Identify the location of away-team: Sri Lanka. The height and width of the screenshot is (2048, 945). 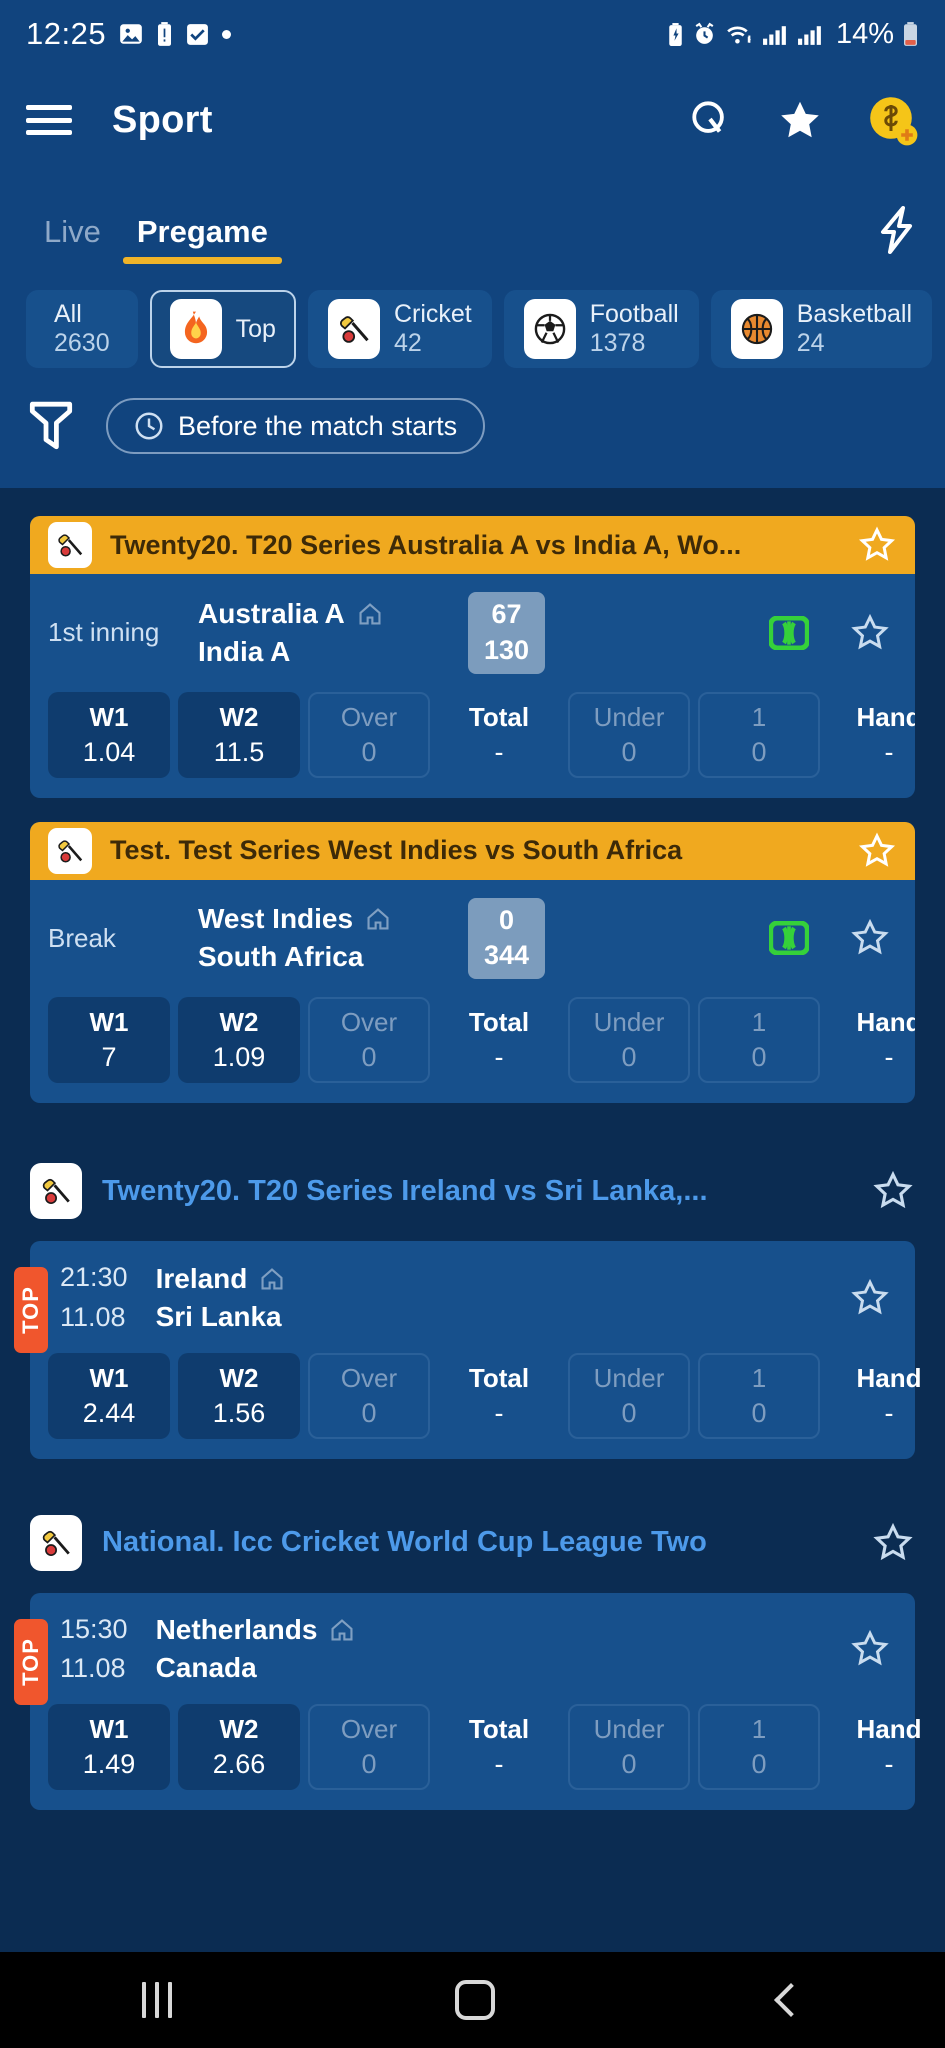
(281, 1317).